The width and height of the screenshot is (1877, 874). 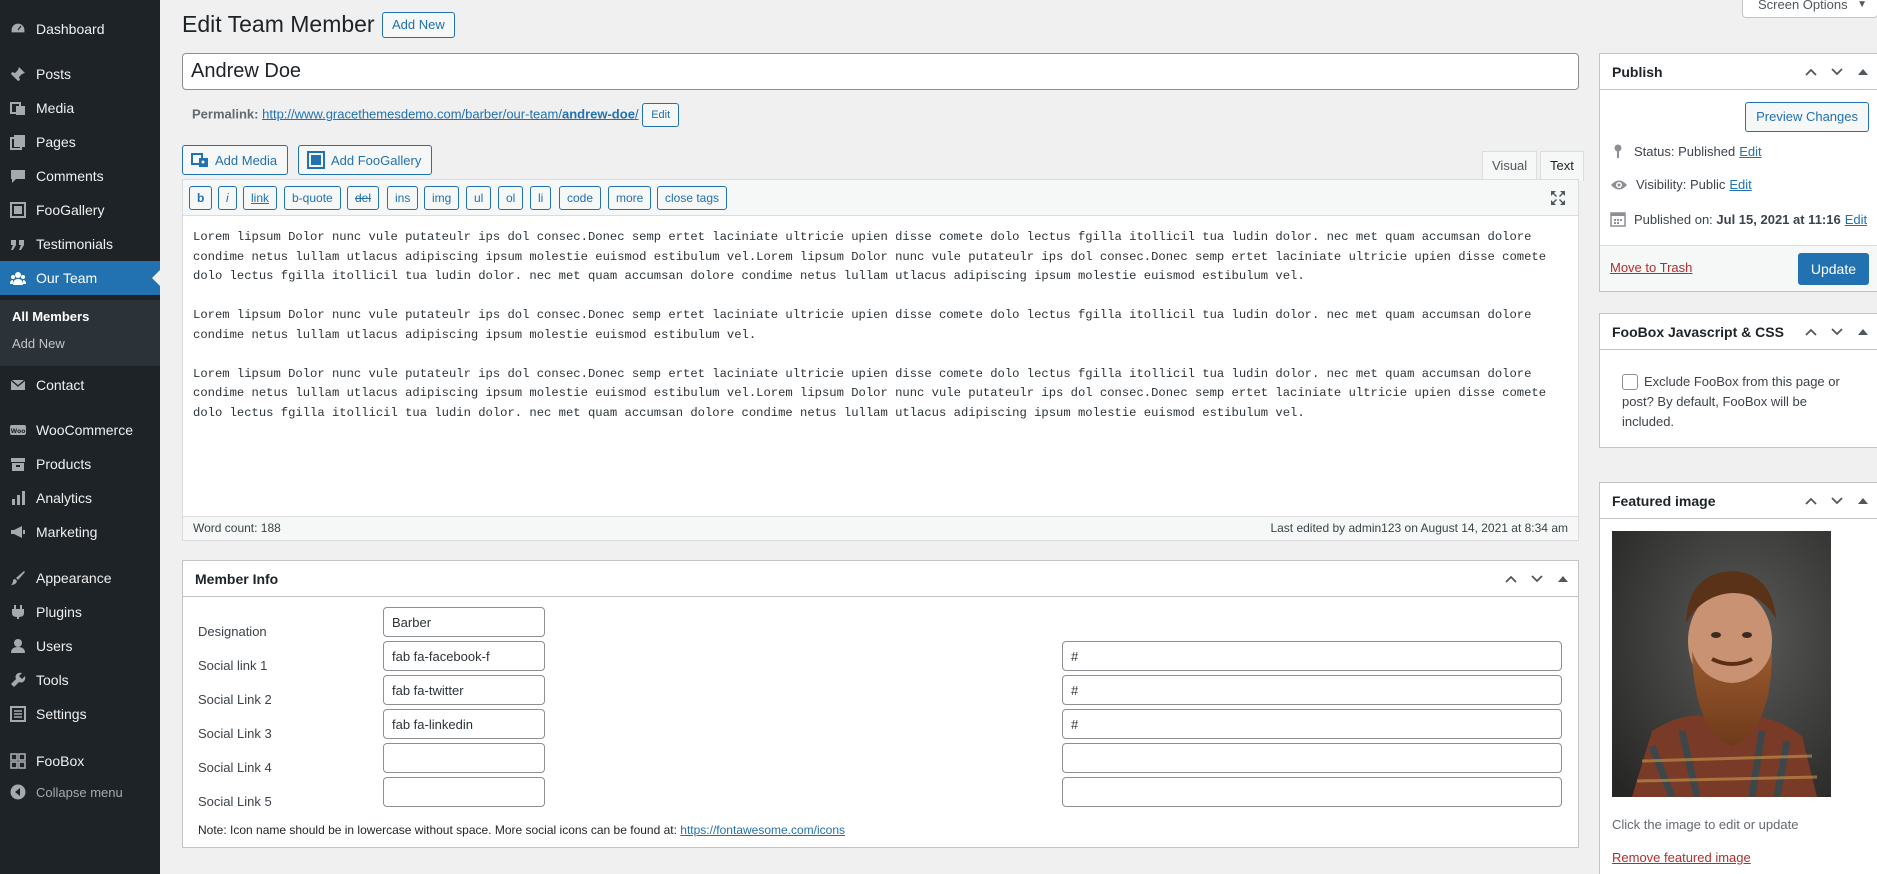 I want to click on add-media-button: Add Media, so click(x=235, y=160).